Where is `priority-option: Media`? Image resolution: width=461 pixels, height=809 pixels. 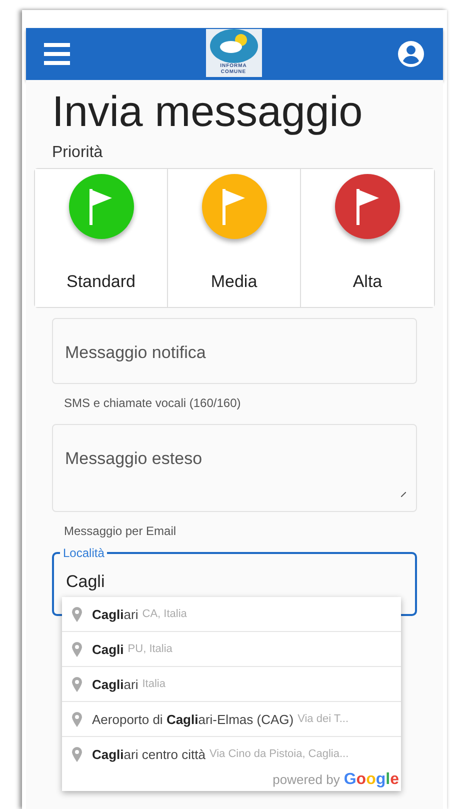 priority-option: Media is located at coordinates (234, 238).